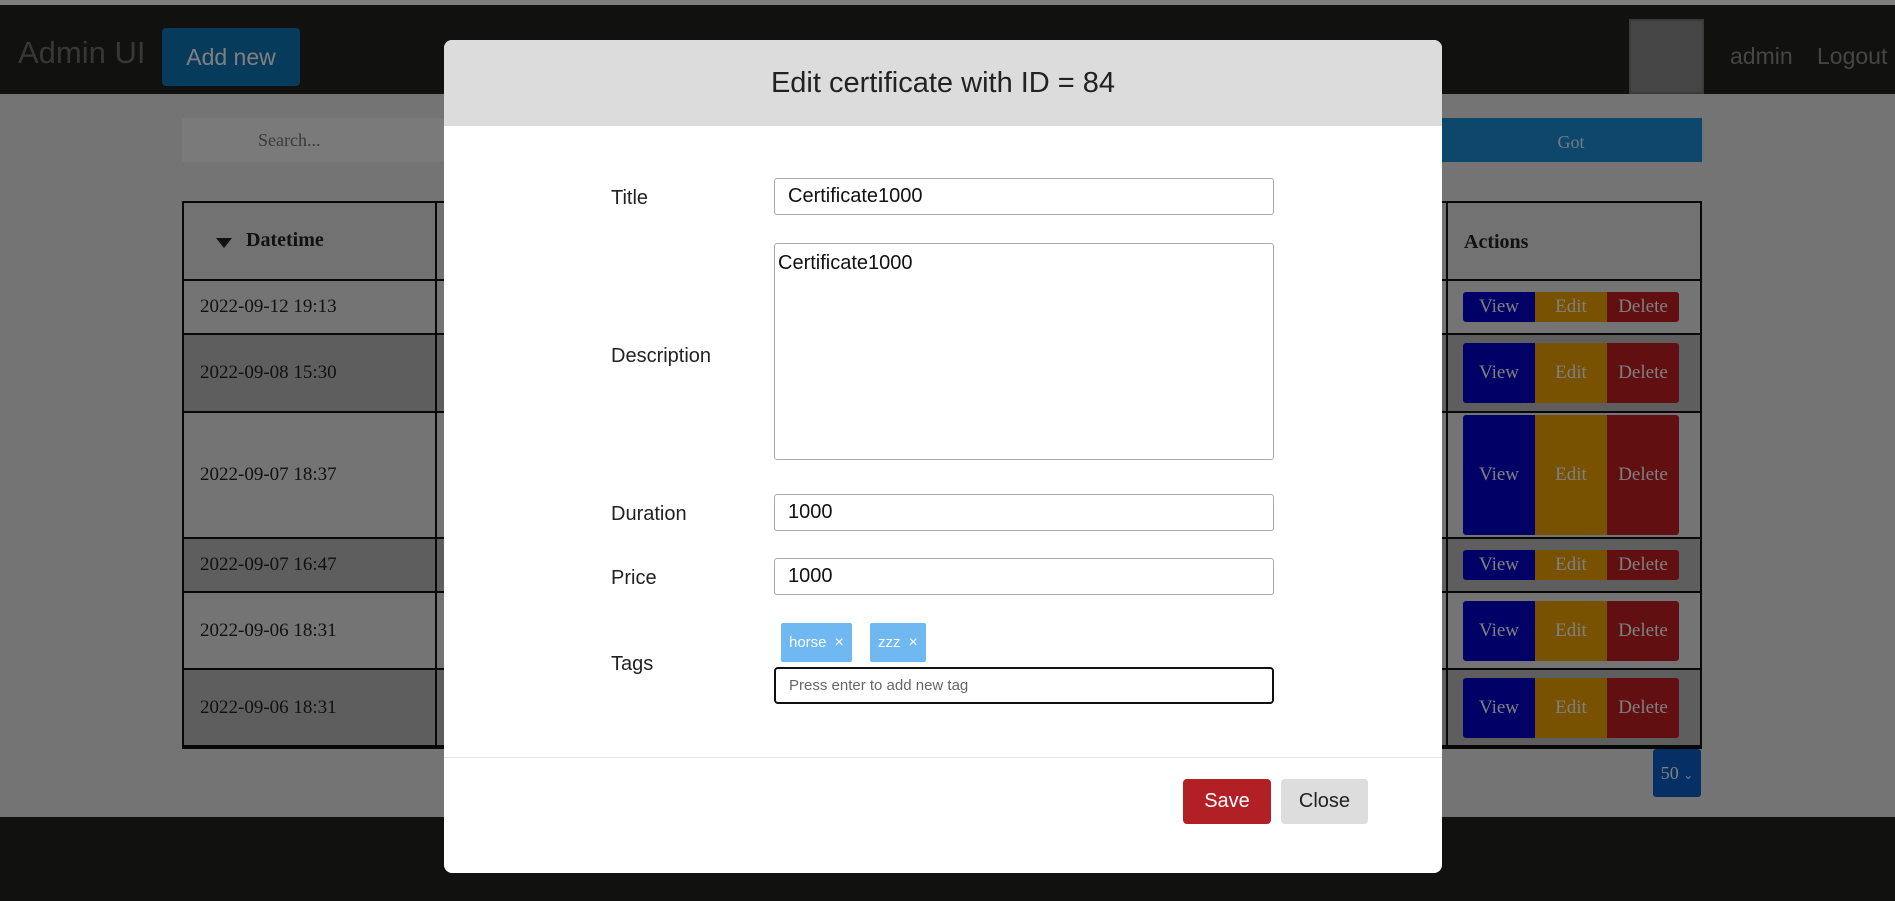  I want to click on duration-input, so click(1024, 512).